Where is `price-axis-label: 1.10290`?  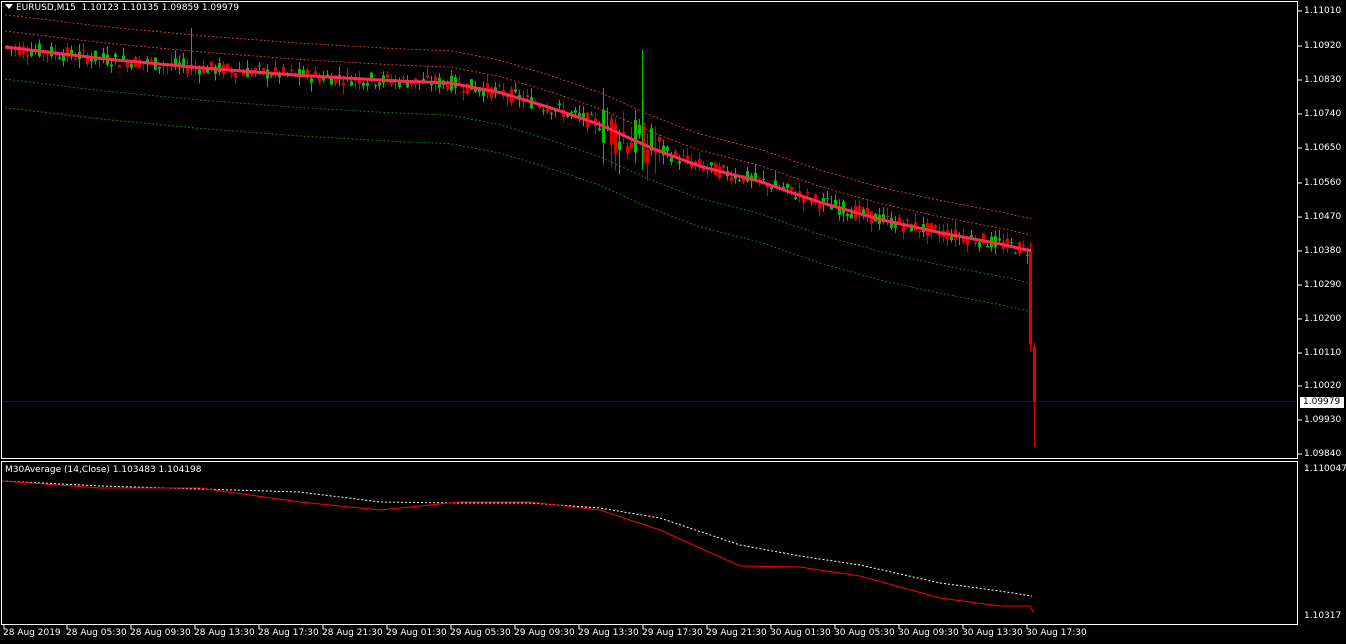 price-axis-label: 1.10290 is located at coordinates (1323, 285).